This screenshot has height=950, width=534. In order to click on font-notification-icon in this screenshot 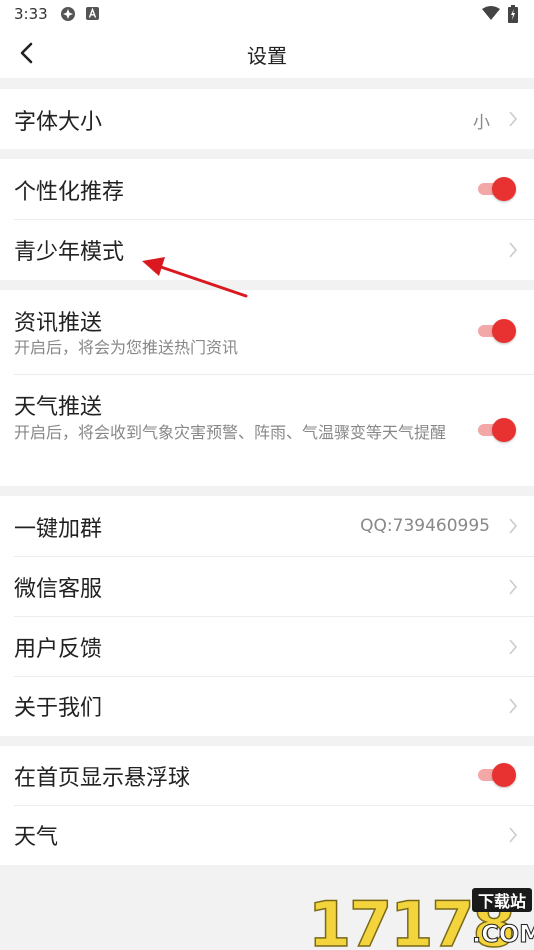, I will do `click(92, 13)`.